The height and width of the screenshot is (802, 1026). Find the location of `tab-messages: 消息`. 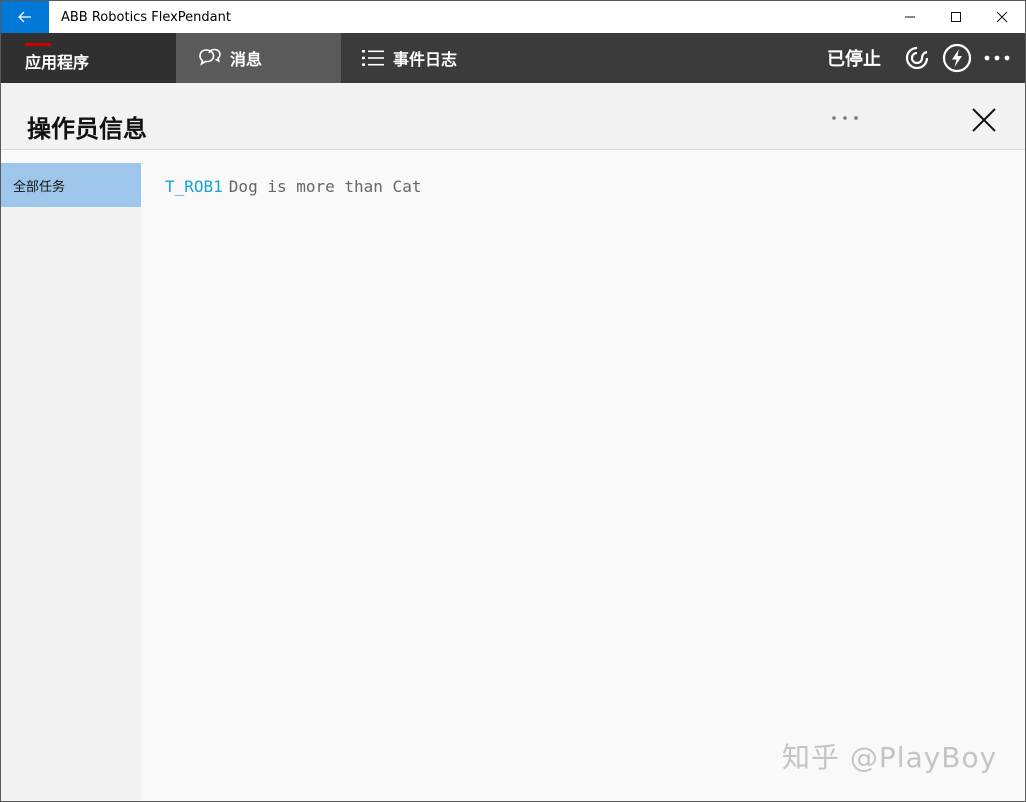

tab-messages: 消息 is located at coordinates (258, 58).